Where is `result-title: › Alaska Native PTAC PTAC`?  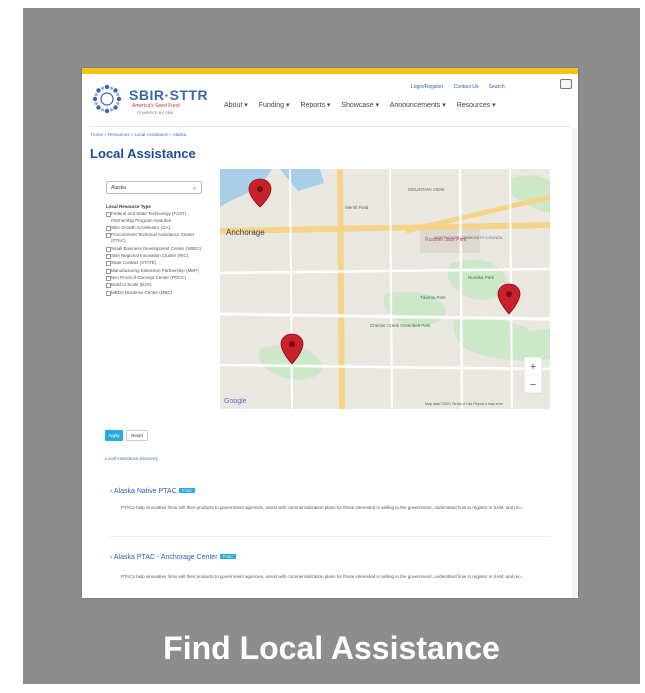
result-title: › Alaska Native PTAC PTAC is located at coordinates (153, 491).